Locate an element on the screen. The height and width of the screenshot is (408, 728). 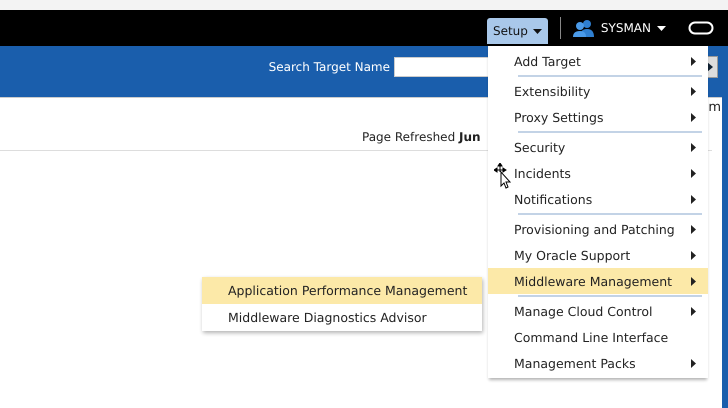
menu-item: Provisioning and Patching is located at coordinates (598, 229).